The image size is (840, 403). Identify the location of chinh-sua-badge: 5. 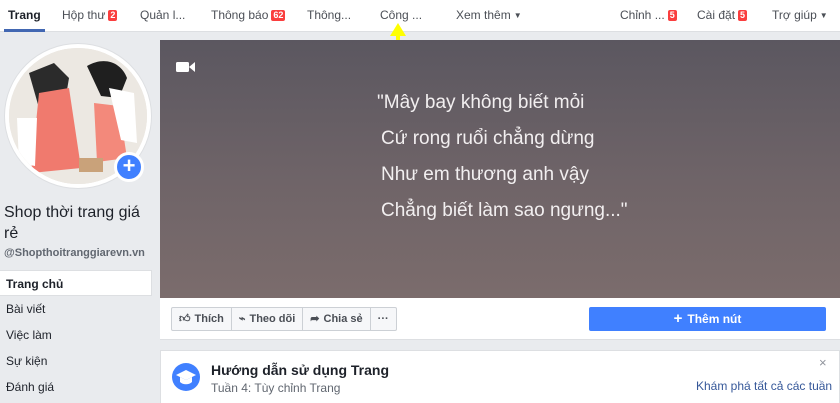
(672, 15).